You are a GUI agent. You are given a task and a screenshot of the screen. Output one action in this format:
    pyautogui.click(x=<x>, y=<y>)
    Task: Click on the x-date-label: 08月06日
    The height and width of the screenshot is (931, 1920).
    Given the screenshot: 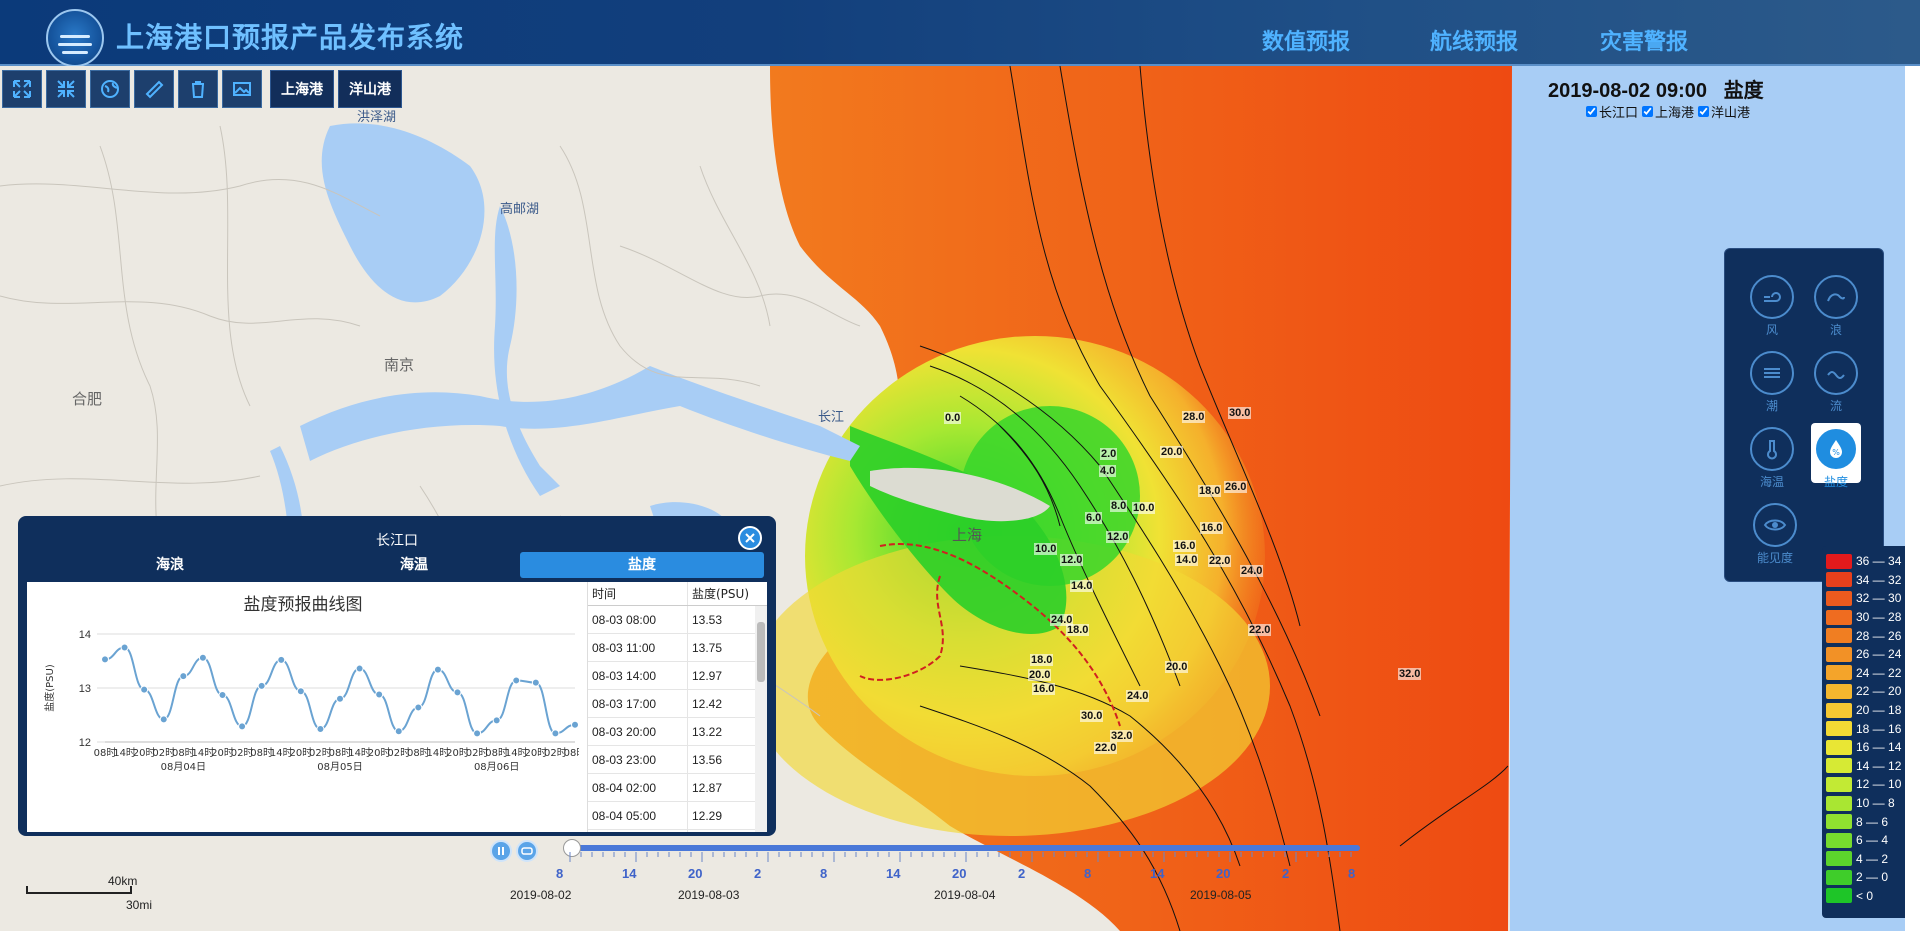 What is the action you would take?
    pyautogui.click(x=496, y=767)
    